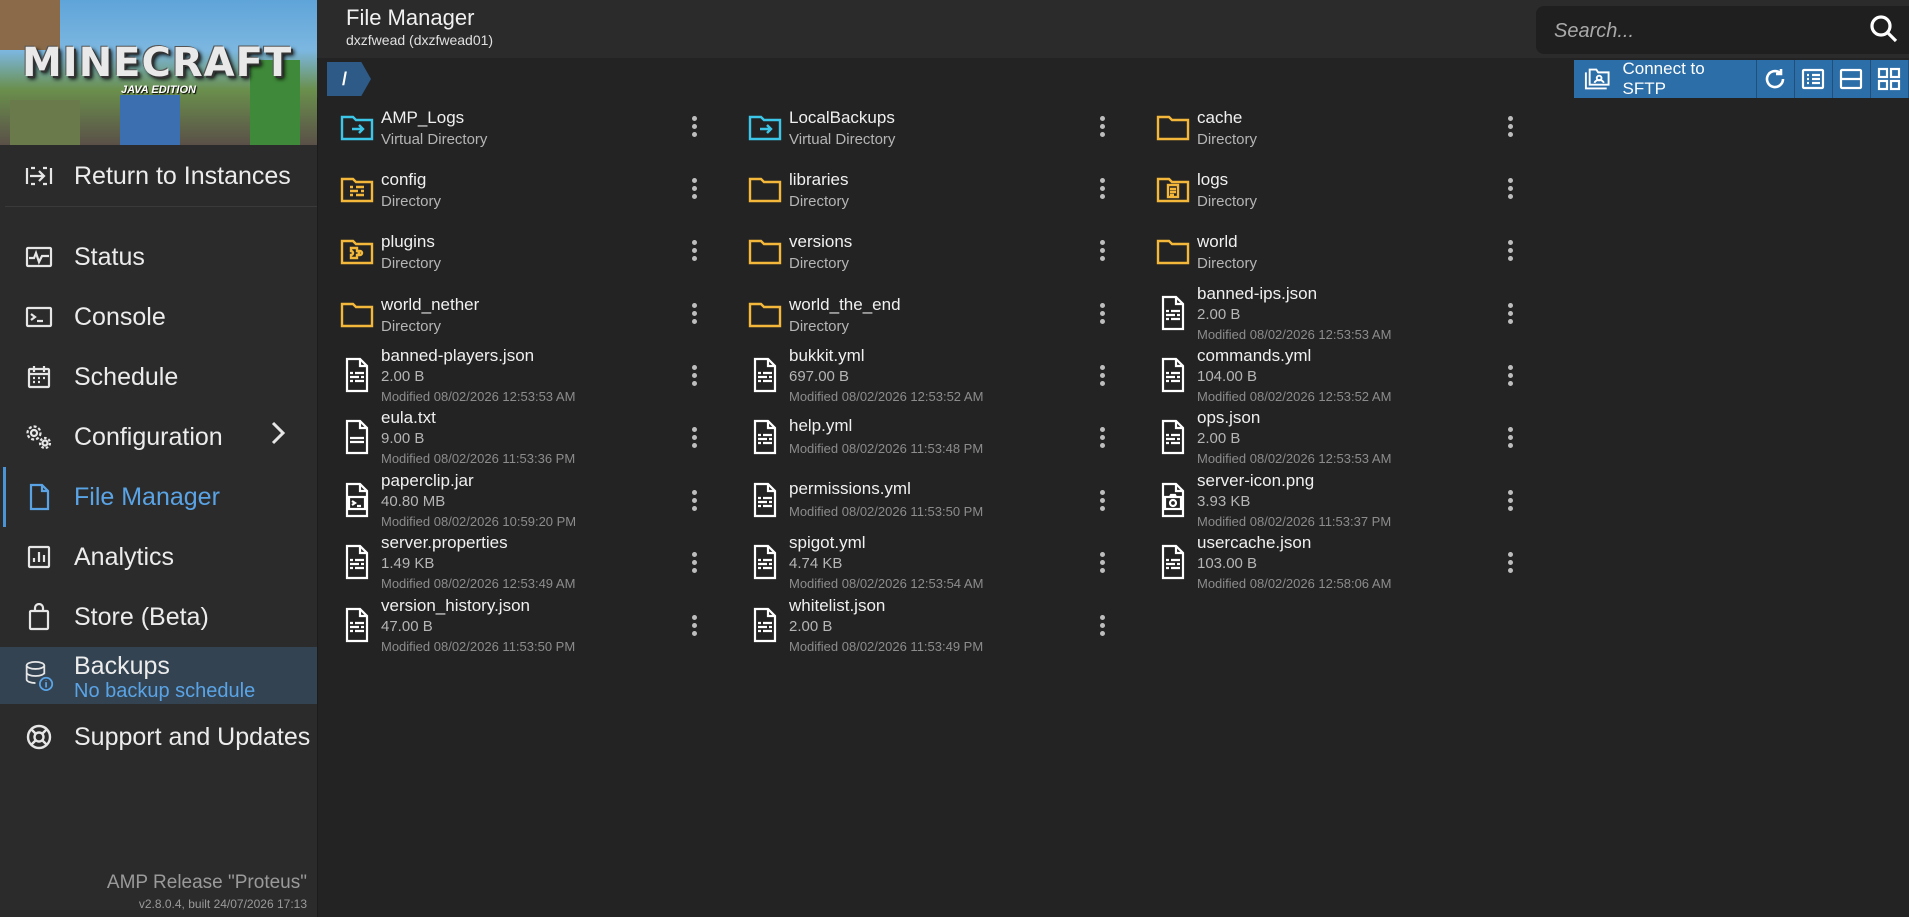  What do you see at coordinates (404, 179) in the screenshot?
I see `file-name: config` at bounding box center [404, 179].